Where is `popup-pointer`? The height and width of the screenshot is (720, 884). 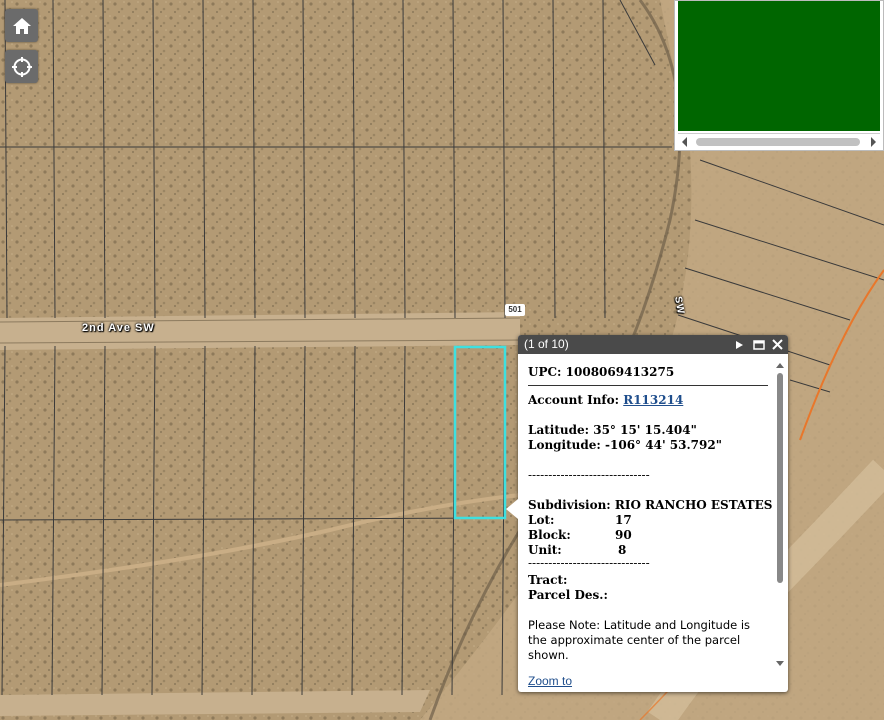 popup-pointer is located at coordinates (512, 509).